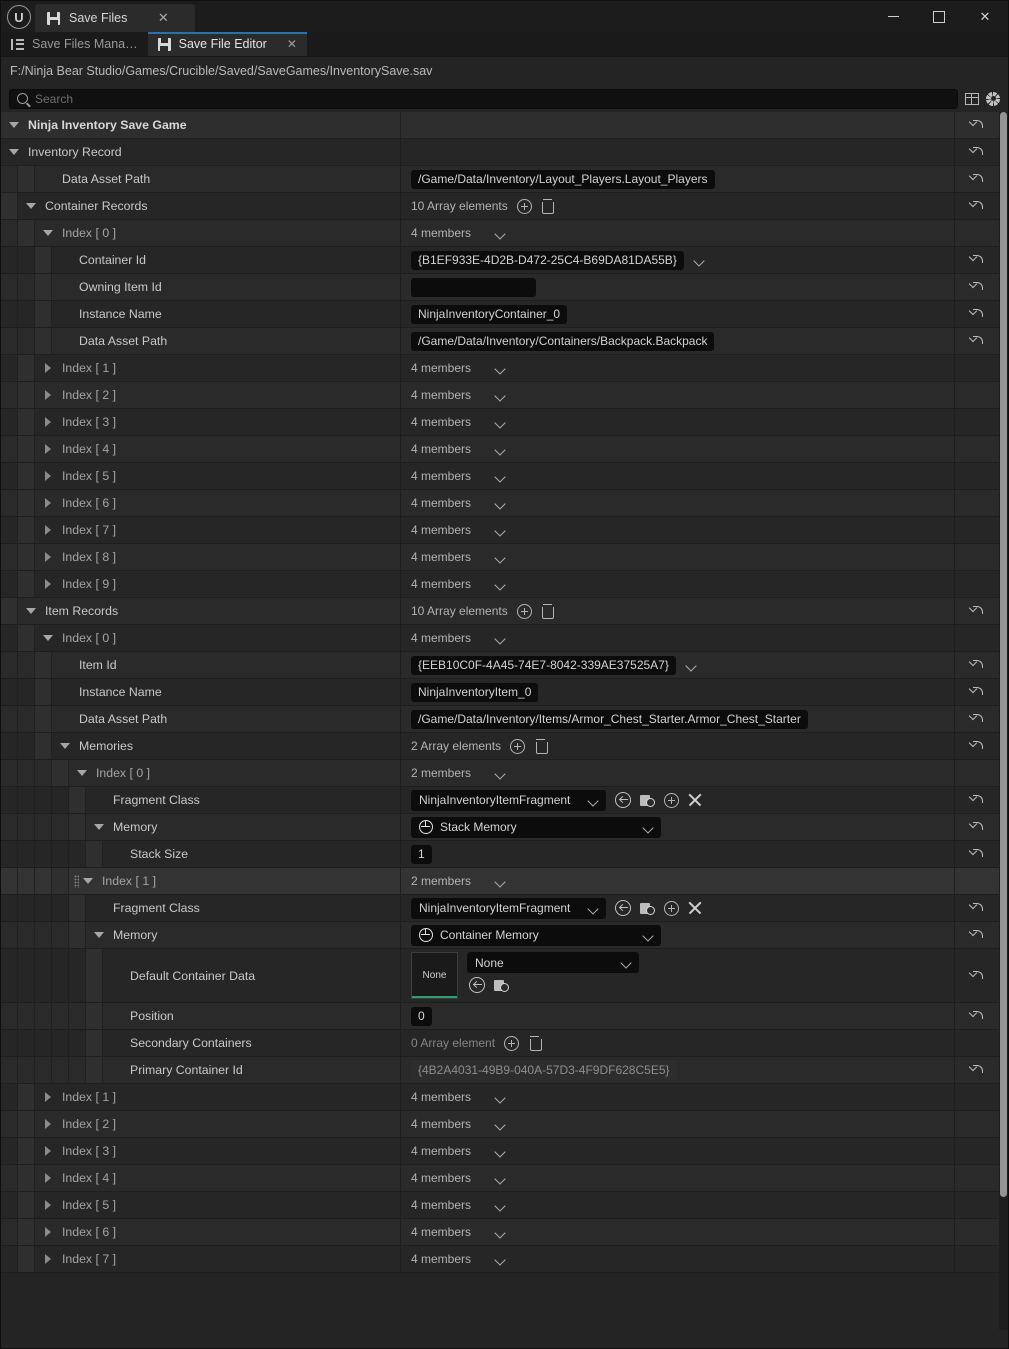 This screenshot has width=1009, height=1349. I want to click on text-input: NinjaInventoryContainer_0, so click(489, 314).